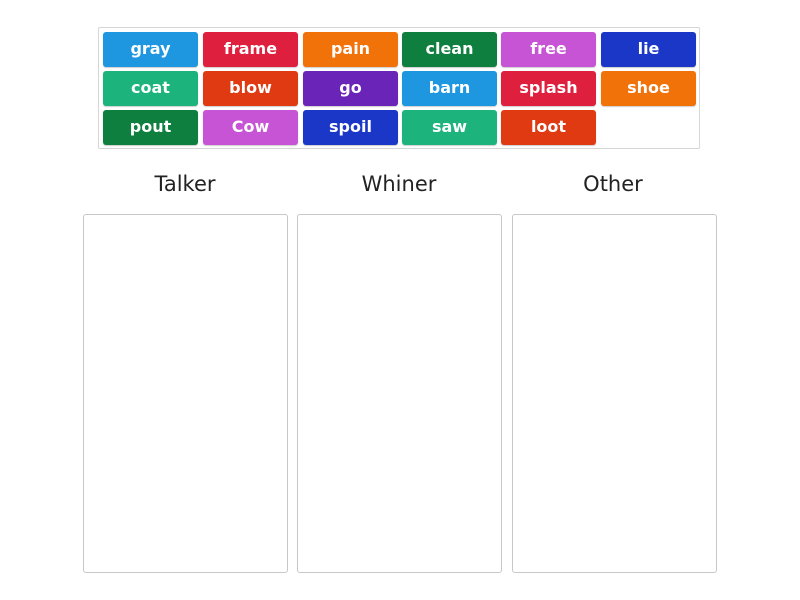 The height and width of the screenshot is (600, 800). Describe the element at coordinates (250, 88) in the screenshot. I see `word-tile: blow` at that location.